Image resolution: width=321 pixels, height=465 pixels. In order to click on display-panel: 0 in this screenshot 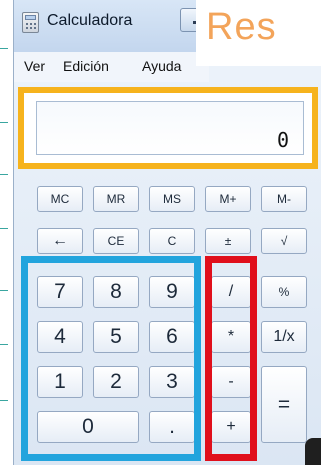, I will do `click(170, 128)`.